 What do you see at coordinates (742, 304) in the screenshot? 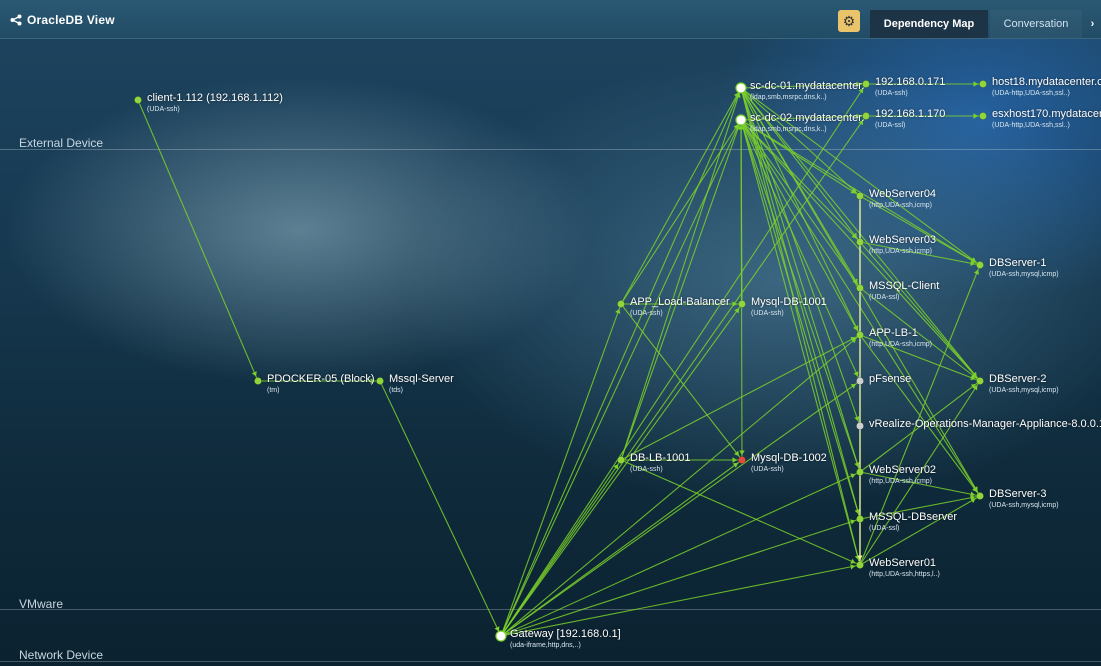
I see `node-marker-mysql1001` at bounding box center [742, 304].